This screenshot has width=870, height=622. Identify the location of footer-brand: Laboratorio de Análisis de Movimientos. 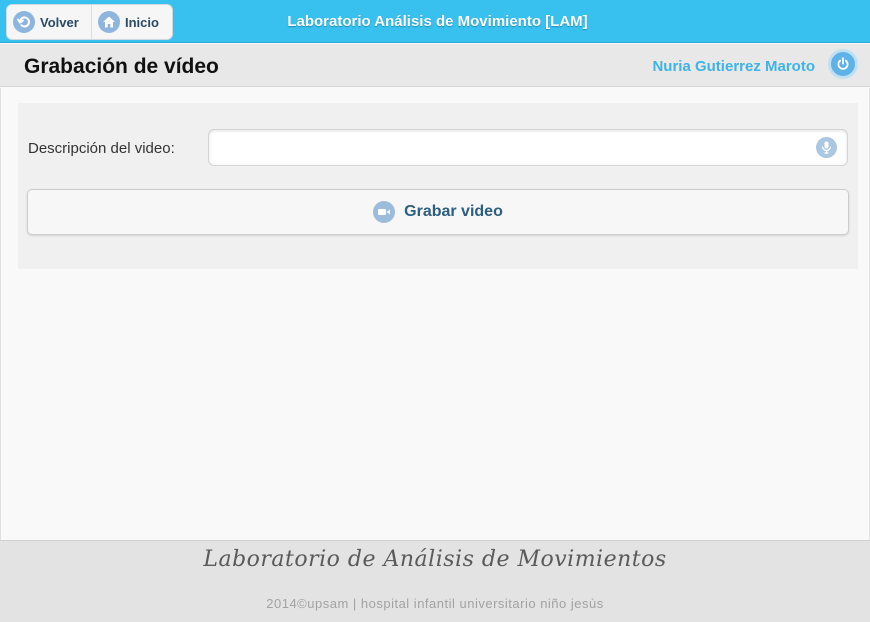
(435, 559).